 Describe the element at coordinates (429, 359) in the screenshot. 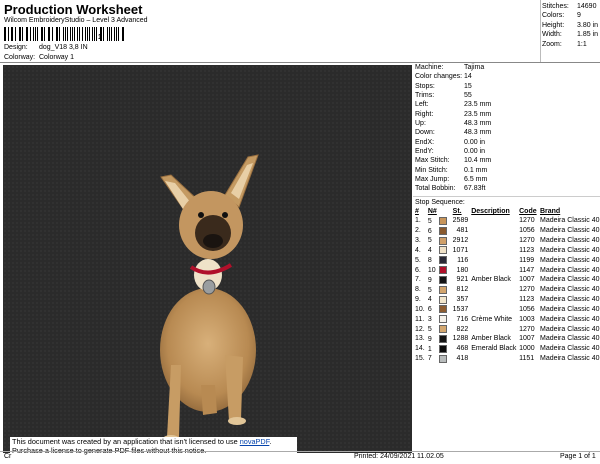

I see `needle-number: 7` at that location.